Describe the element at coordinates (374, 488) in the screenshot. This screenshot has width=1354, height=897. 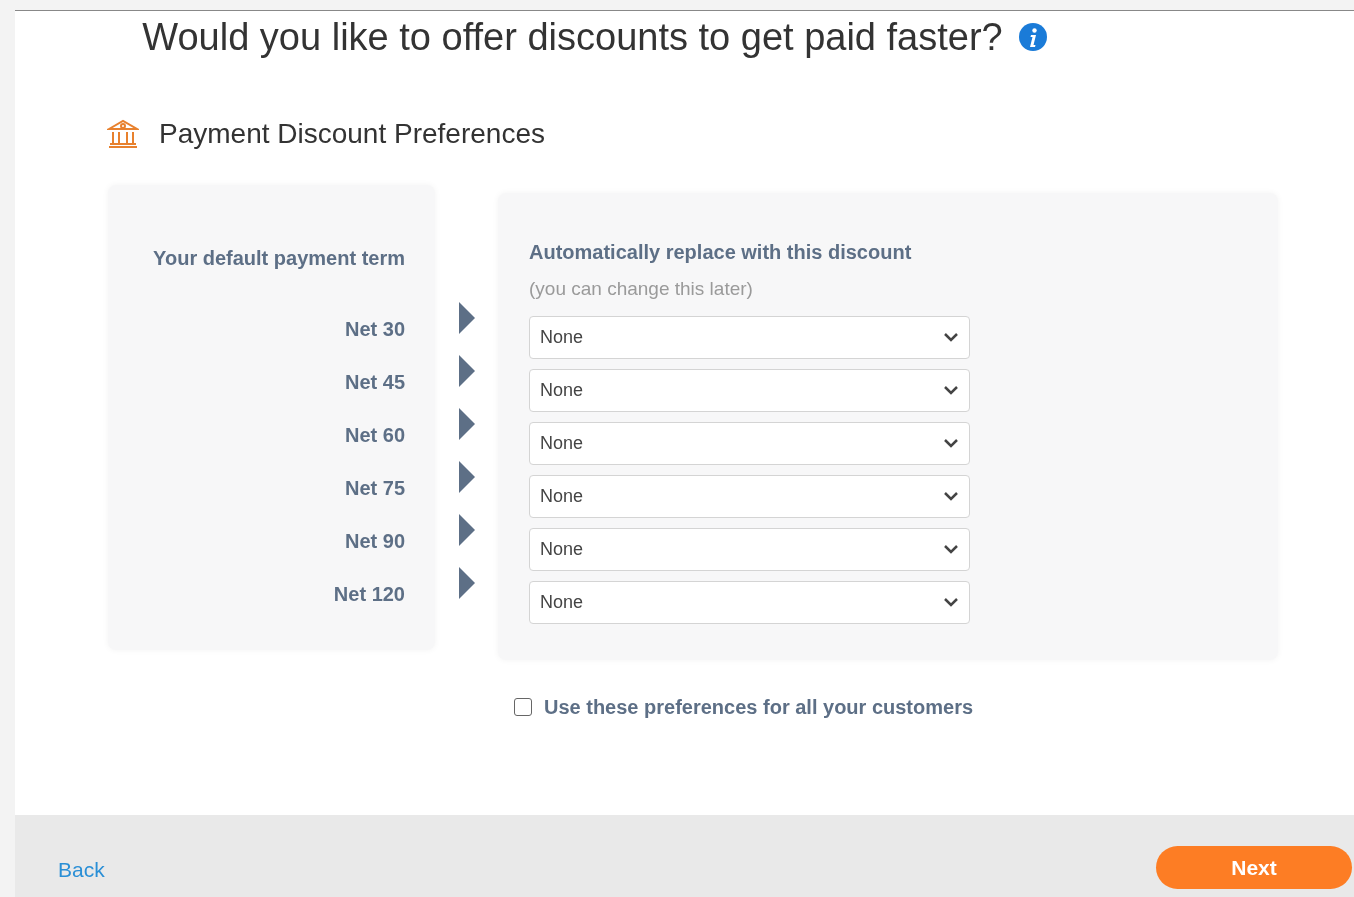
I see `term-label: Net 75` at that location.